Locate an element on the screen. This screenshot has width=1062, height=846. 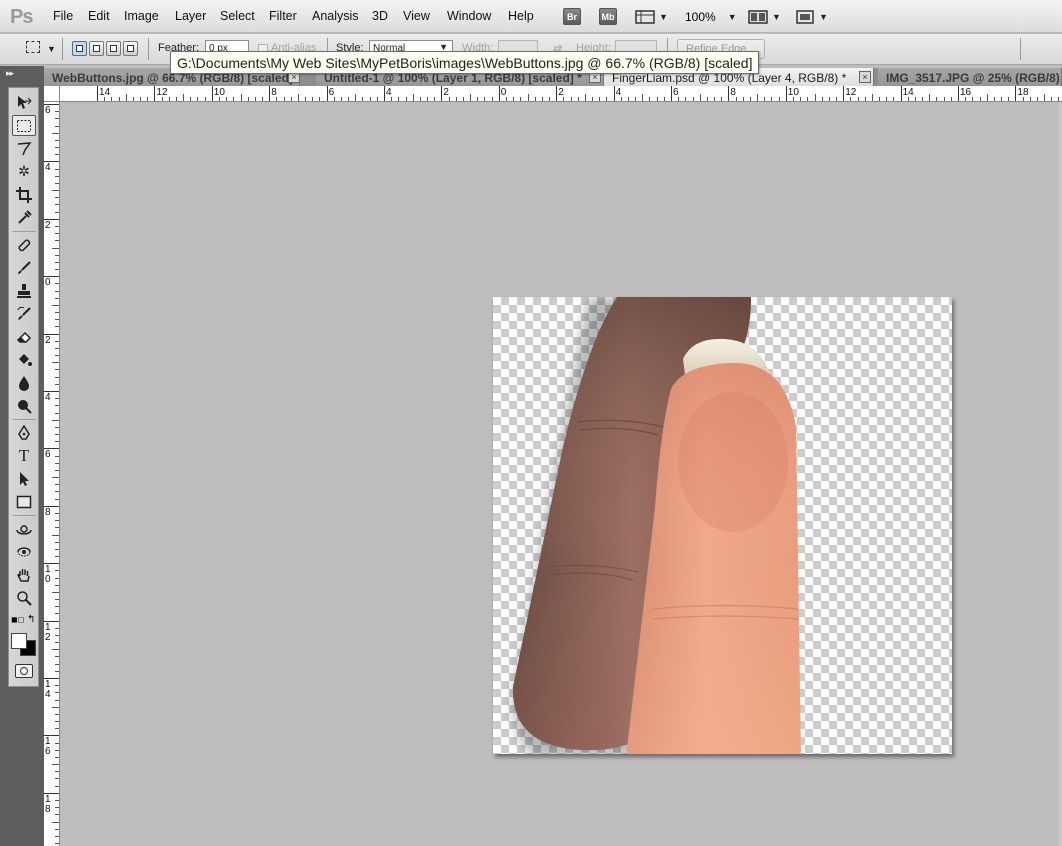
dodge-tool-icon is located at coordinates (24, 405).